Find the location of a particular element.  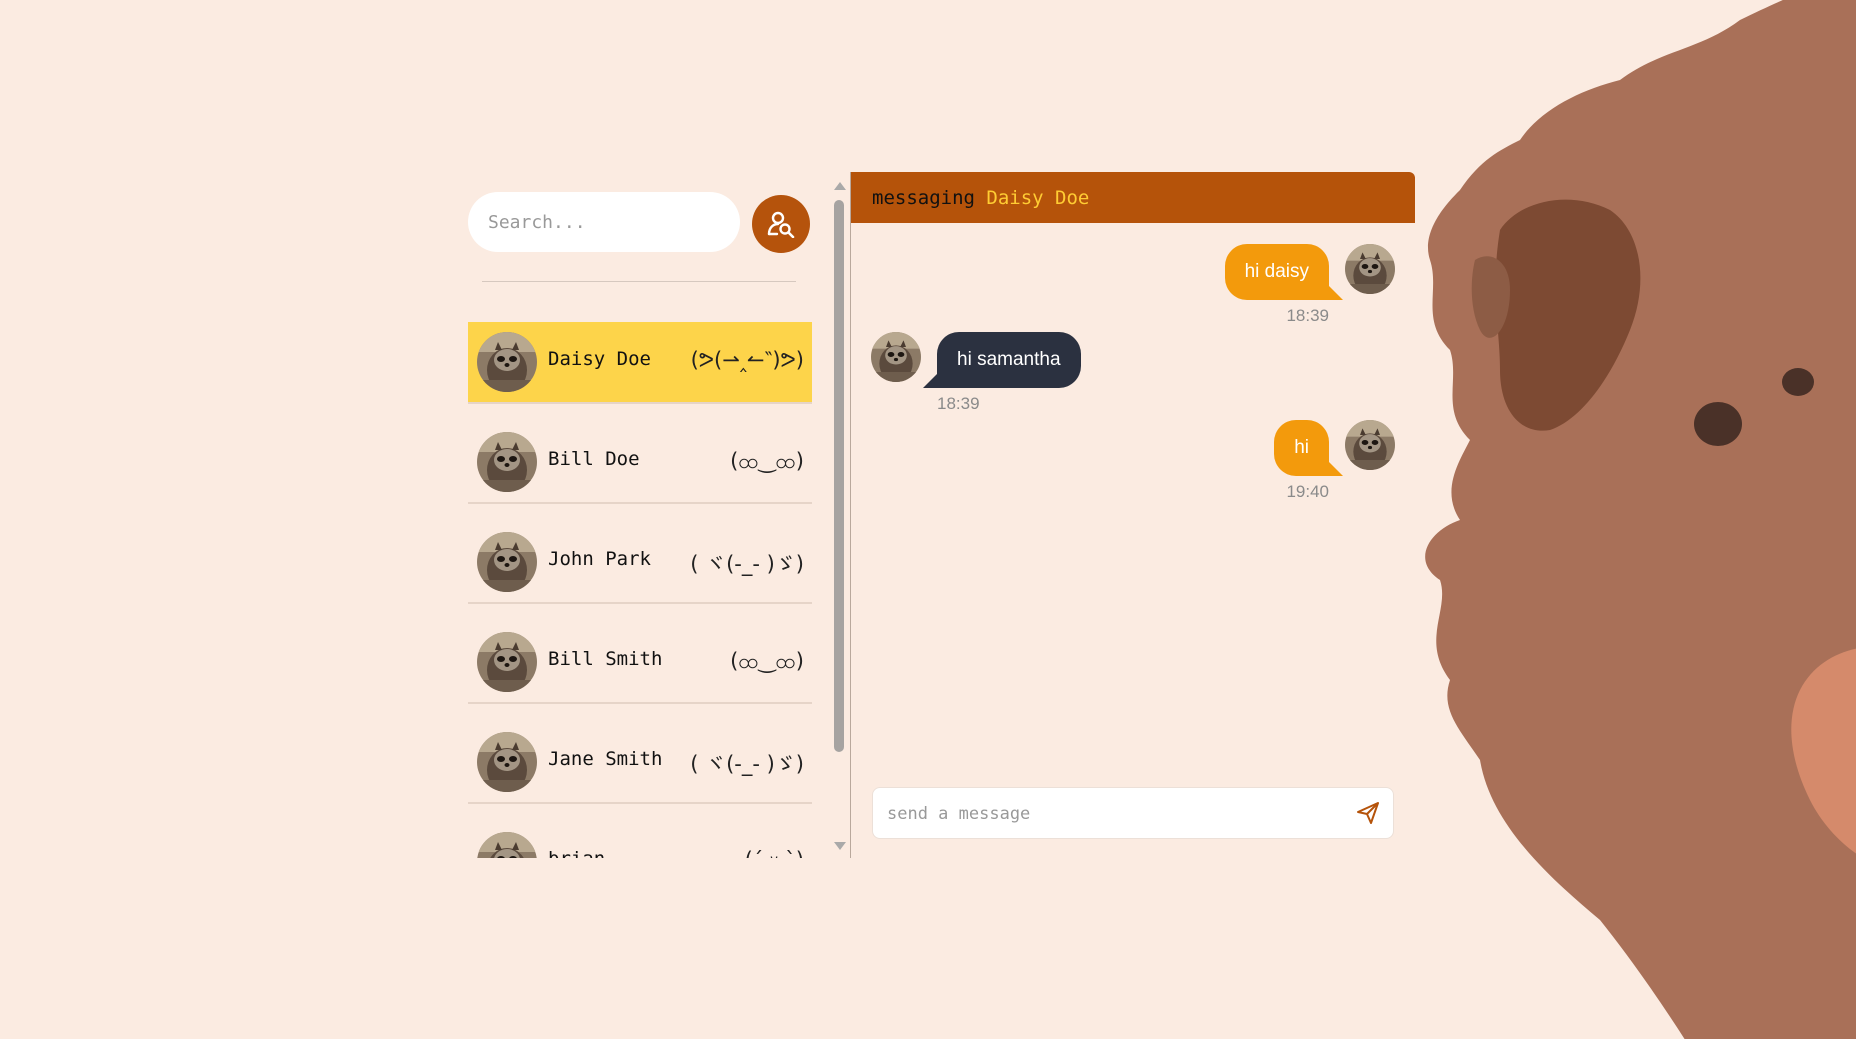

chat-header-title: messaging Daisy Doe is located at coordinates (980, 198).